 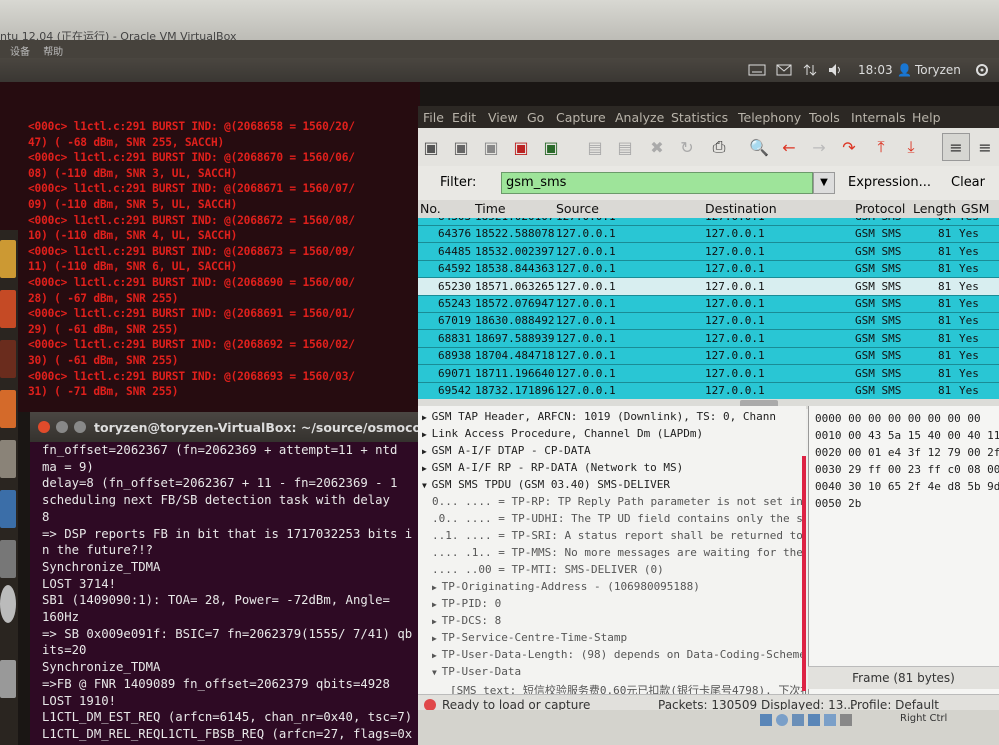 I want to click on restart-capture-icon: ▣, so click(x=551, y=147).